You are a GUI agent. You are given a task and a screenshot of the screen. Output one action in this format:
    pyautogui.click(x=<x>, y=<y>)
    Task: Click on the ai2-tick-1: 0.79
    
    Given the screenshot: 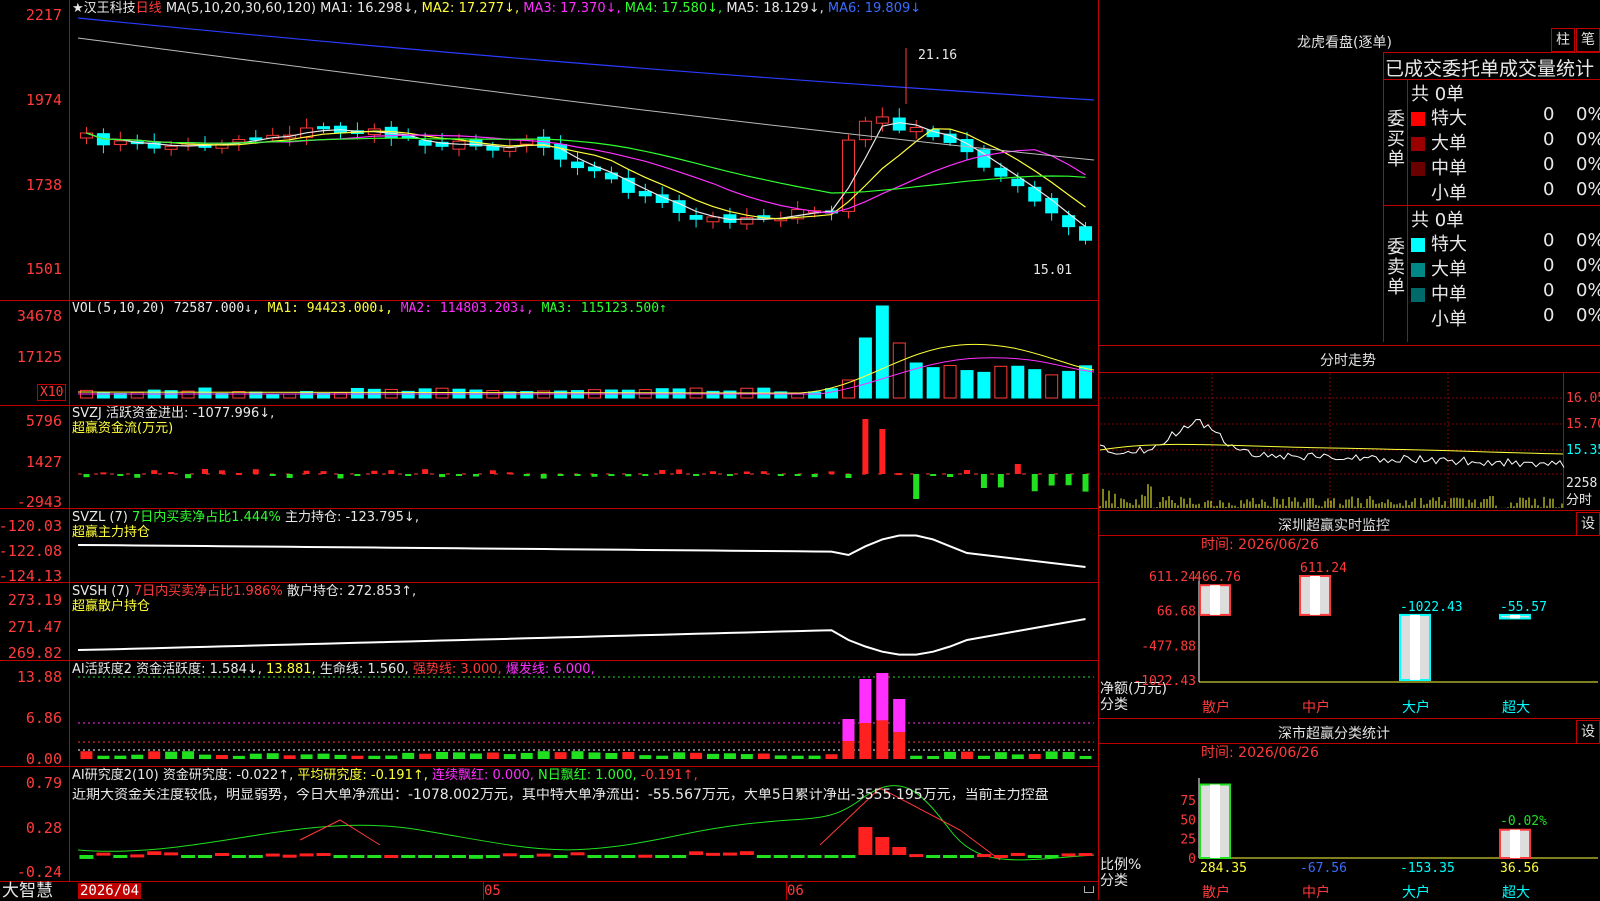 What is the action you would take?
    pyautogui.click(x=43, y=783)
    